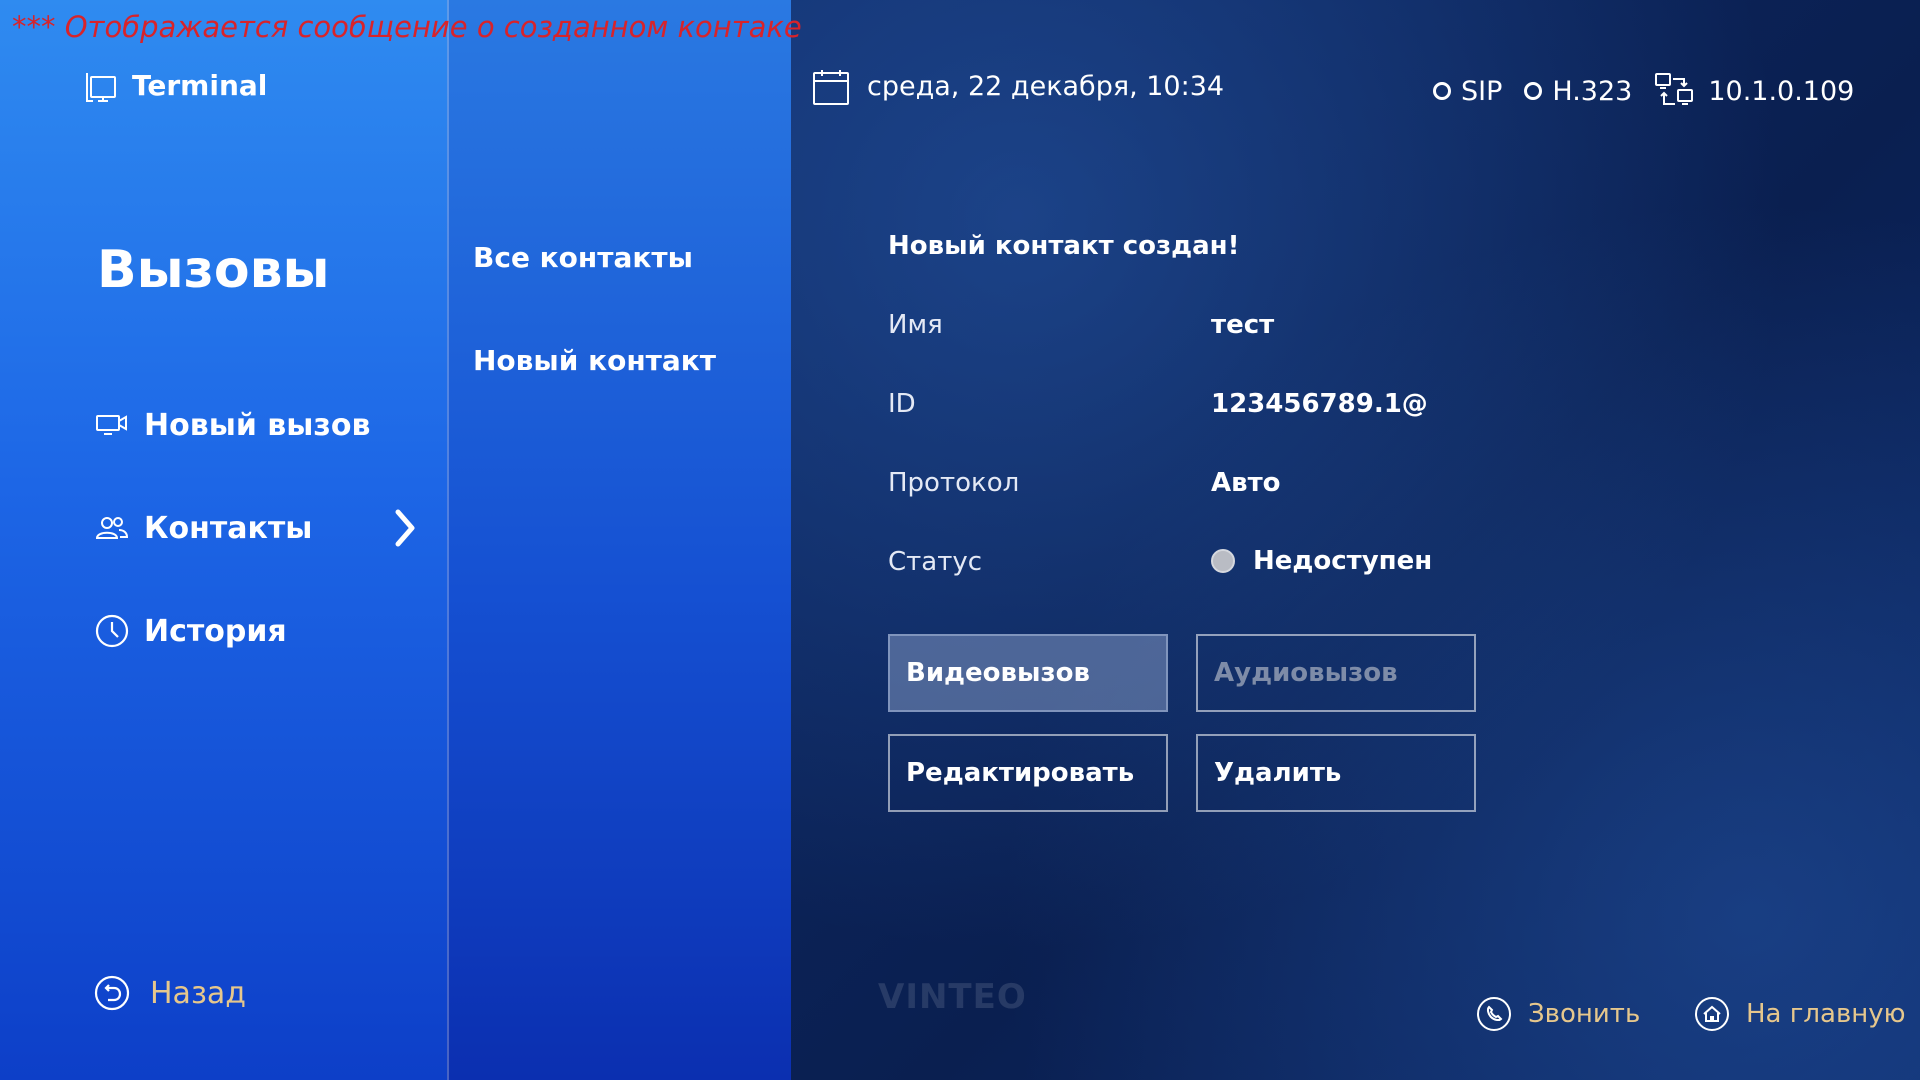 The image size is (1920, 1080). Describe the element at coordinates (1028, 673) in the screenshot. I see `video-call-button: Видеовызов` at that location.